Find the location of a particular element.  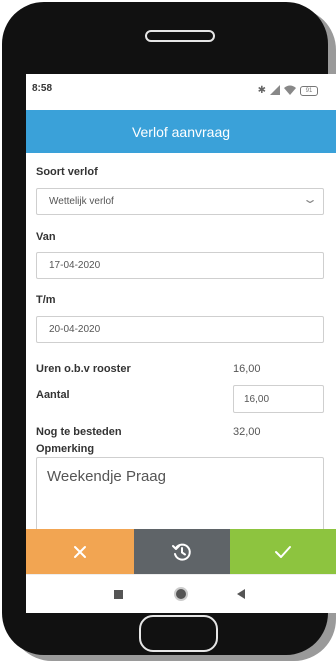

remaining-value: 32,00 is located at coordinates (247, 432).